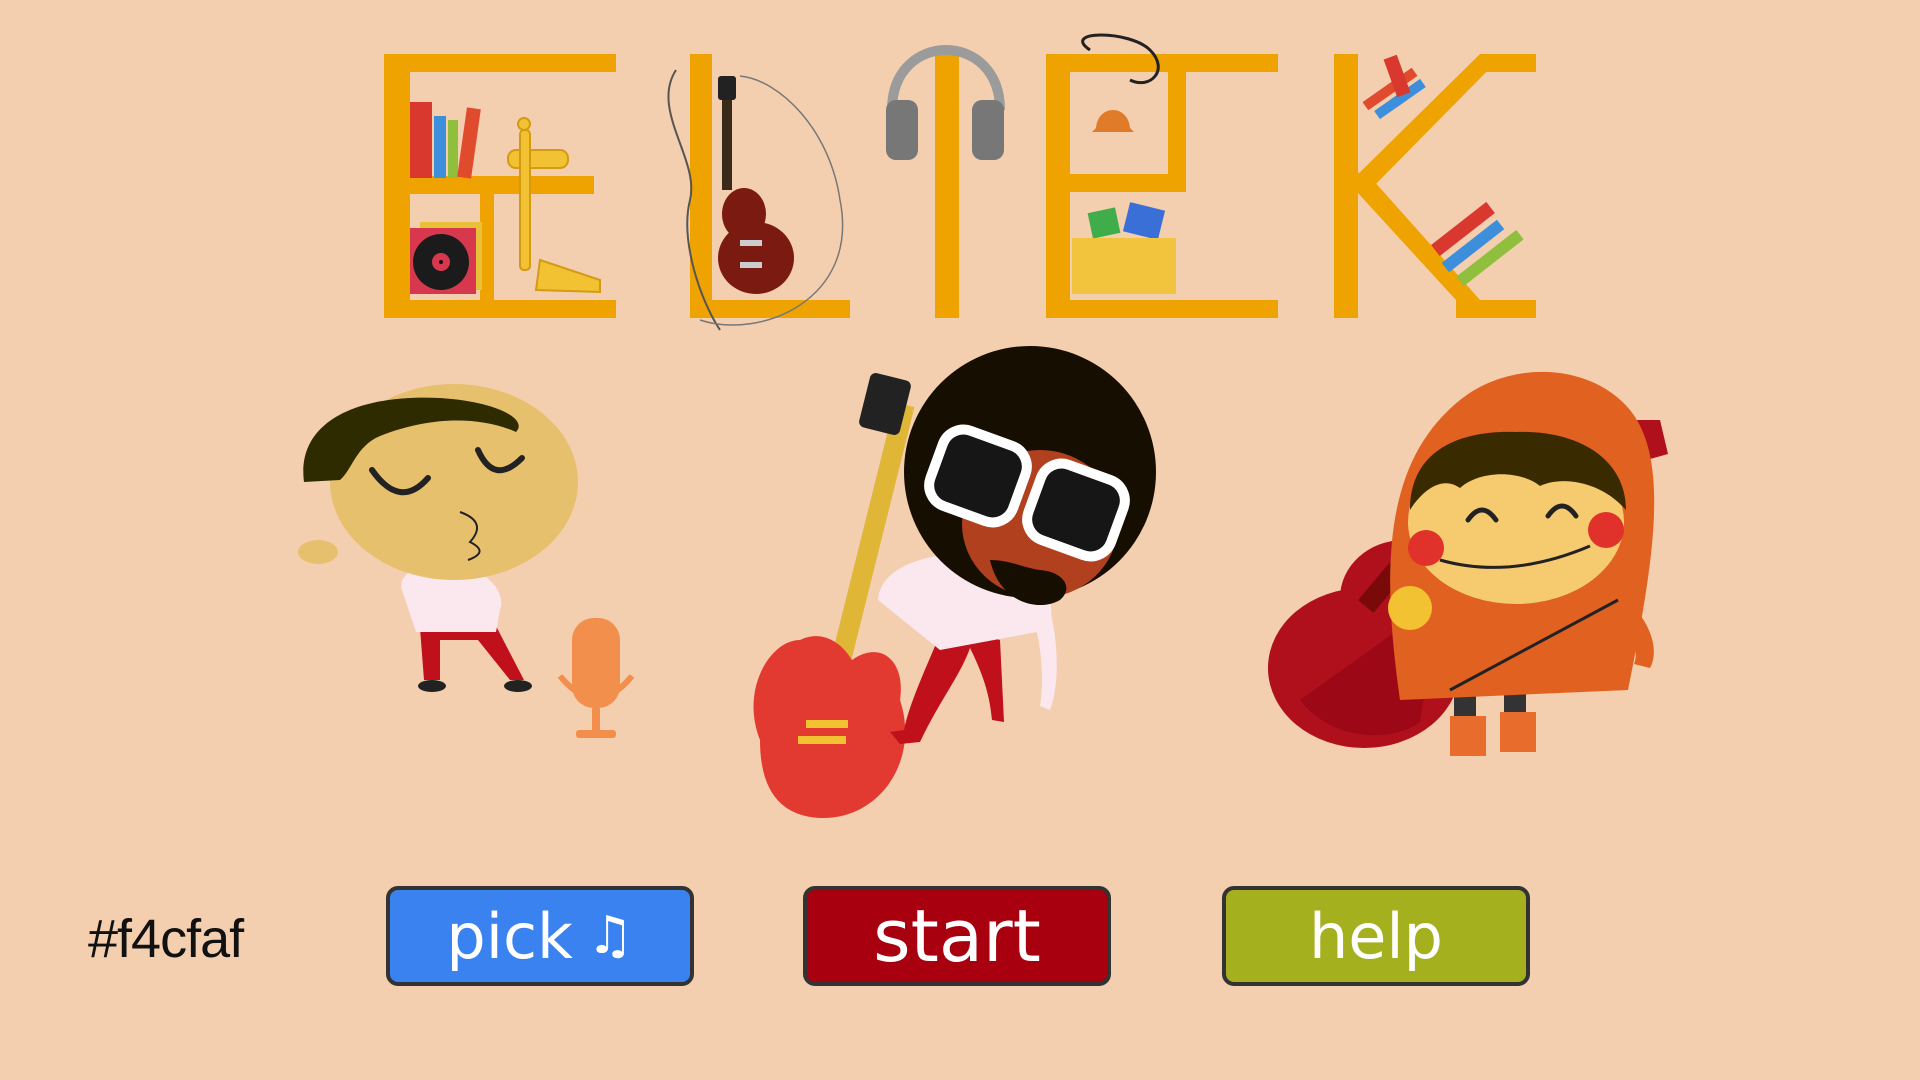  I want to click on start-button-label: start, so click(957, 936).